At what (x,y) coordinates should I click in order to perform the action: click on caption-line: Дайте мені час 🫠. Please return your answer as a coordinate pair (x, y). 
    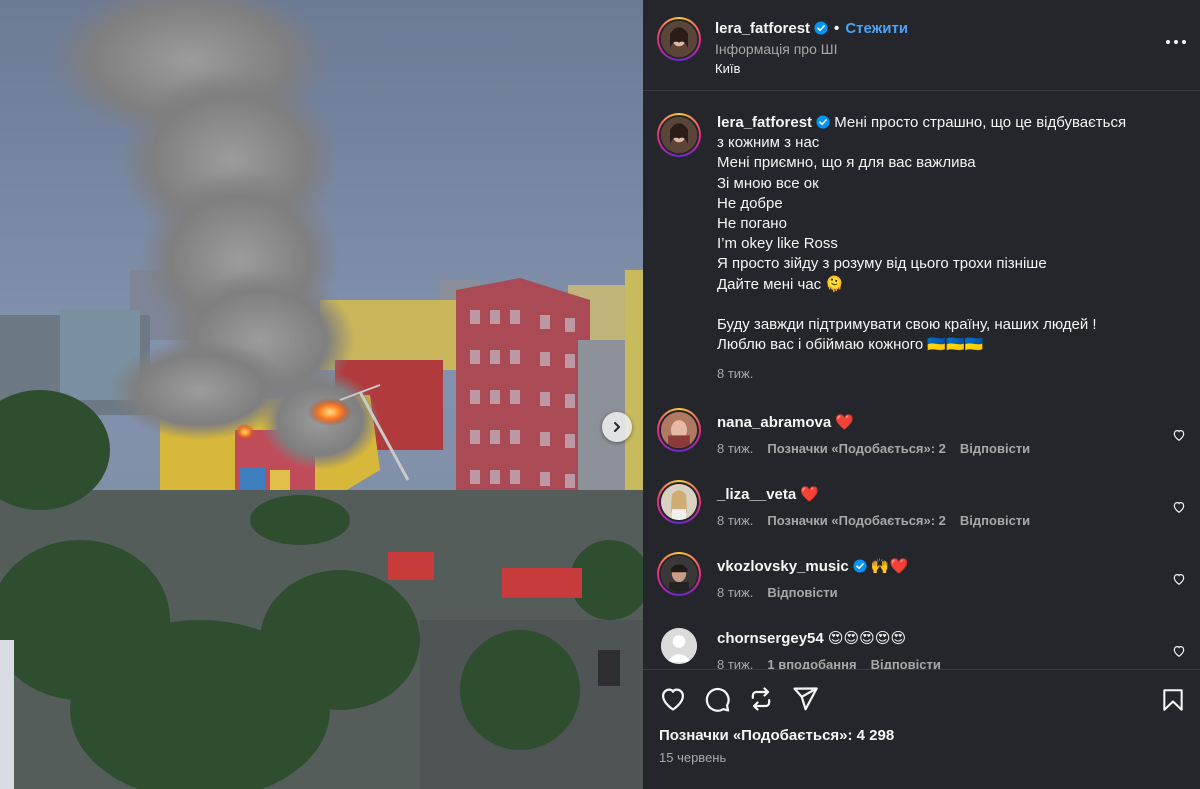
    Looking at the image, I should click on (781, 284).